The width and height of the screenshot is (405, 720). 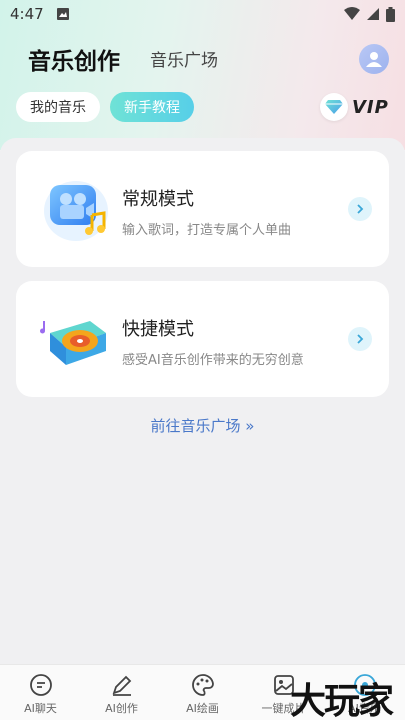 I want to click on card-title: 快捷模式, so click(x=158, y=329).